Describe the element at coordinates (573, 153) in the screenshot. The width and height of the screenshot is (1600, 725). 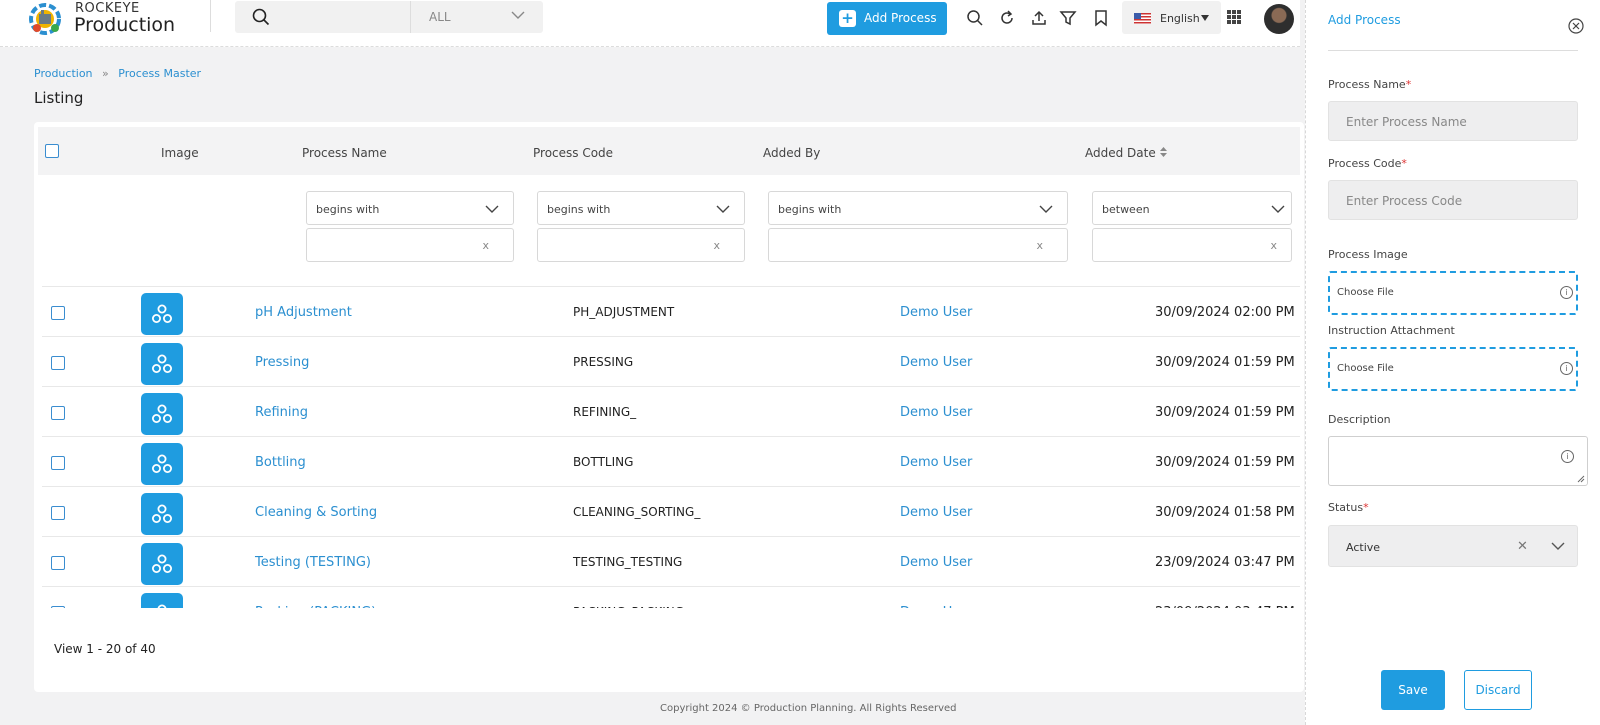
I see `col-process-code: Process Code` at that location.